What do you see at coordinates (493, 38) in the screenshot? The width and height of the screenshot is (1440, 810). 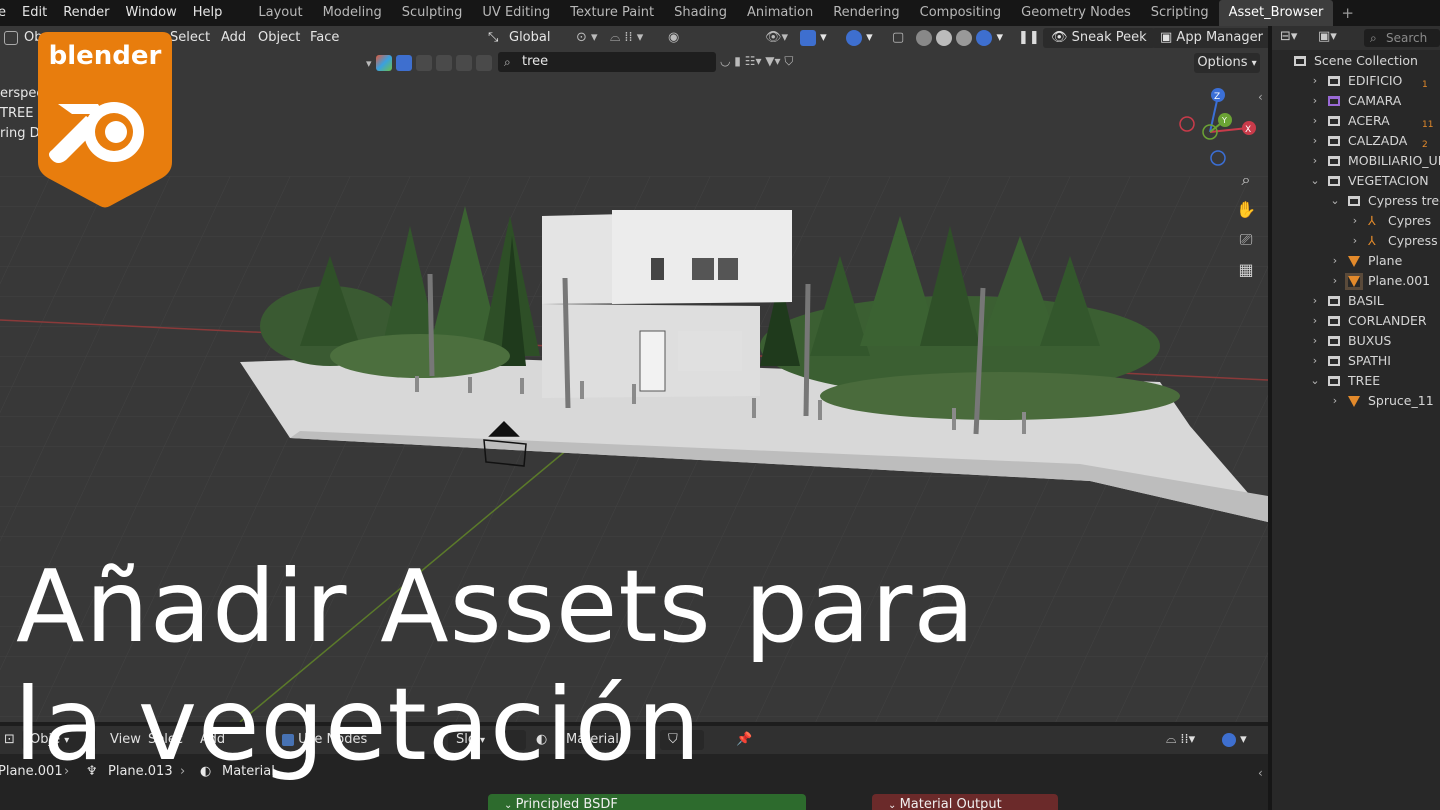 I see `transform-orientation-icon: ⤡` at bounding box center [493, 38].